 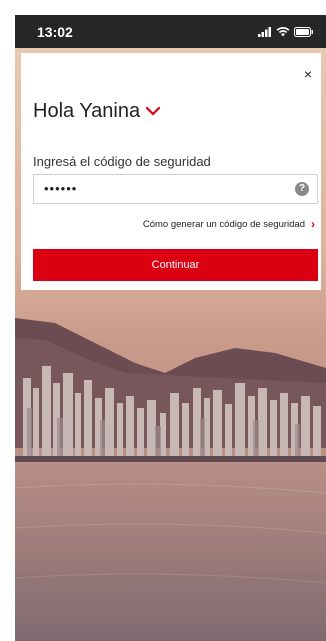 What do you see at coordinates (87, 111) in the screenshot?
I see `greeting-text: Hola Yanina` at bounding box center [87, 111].